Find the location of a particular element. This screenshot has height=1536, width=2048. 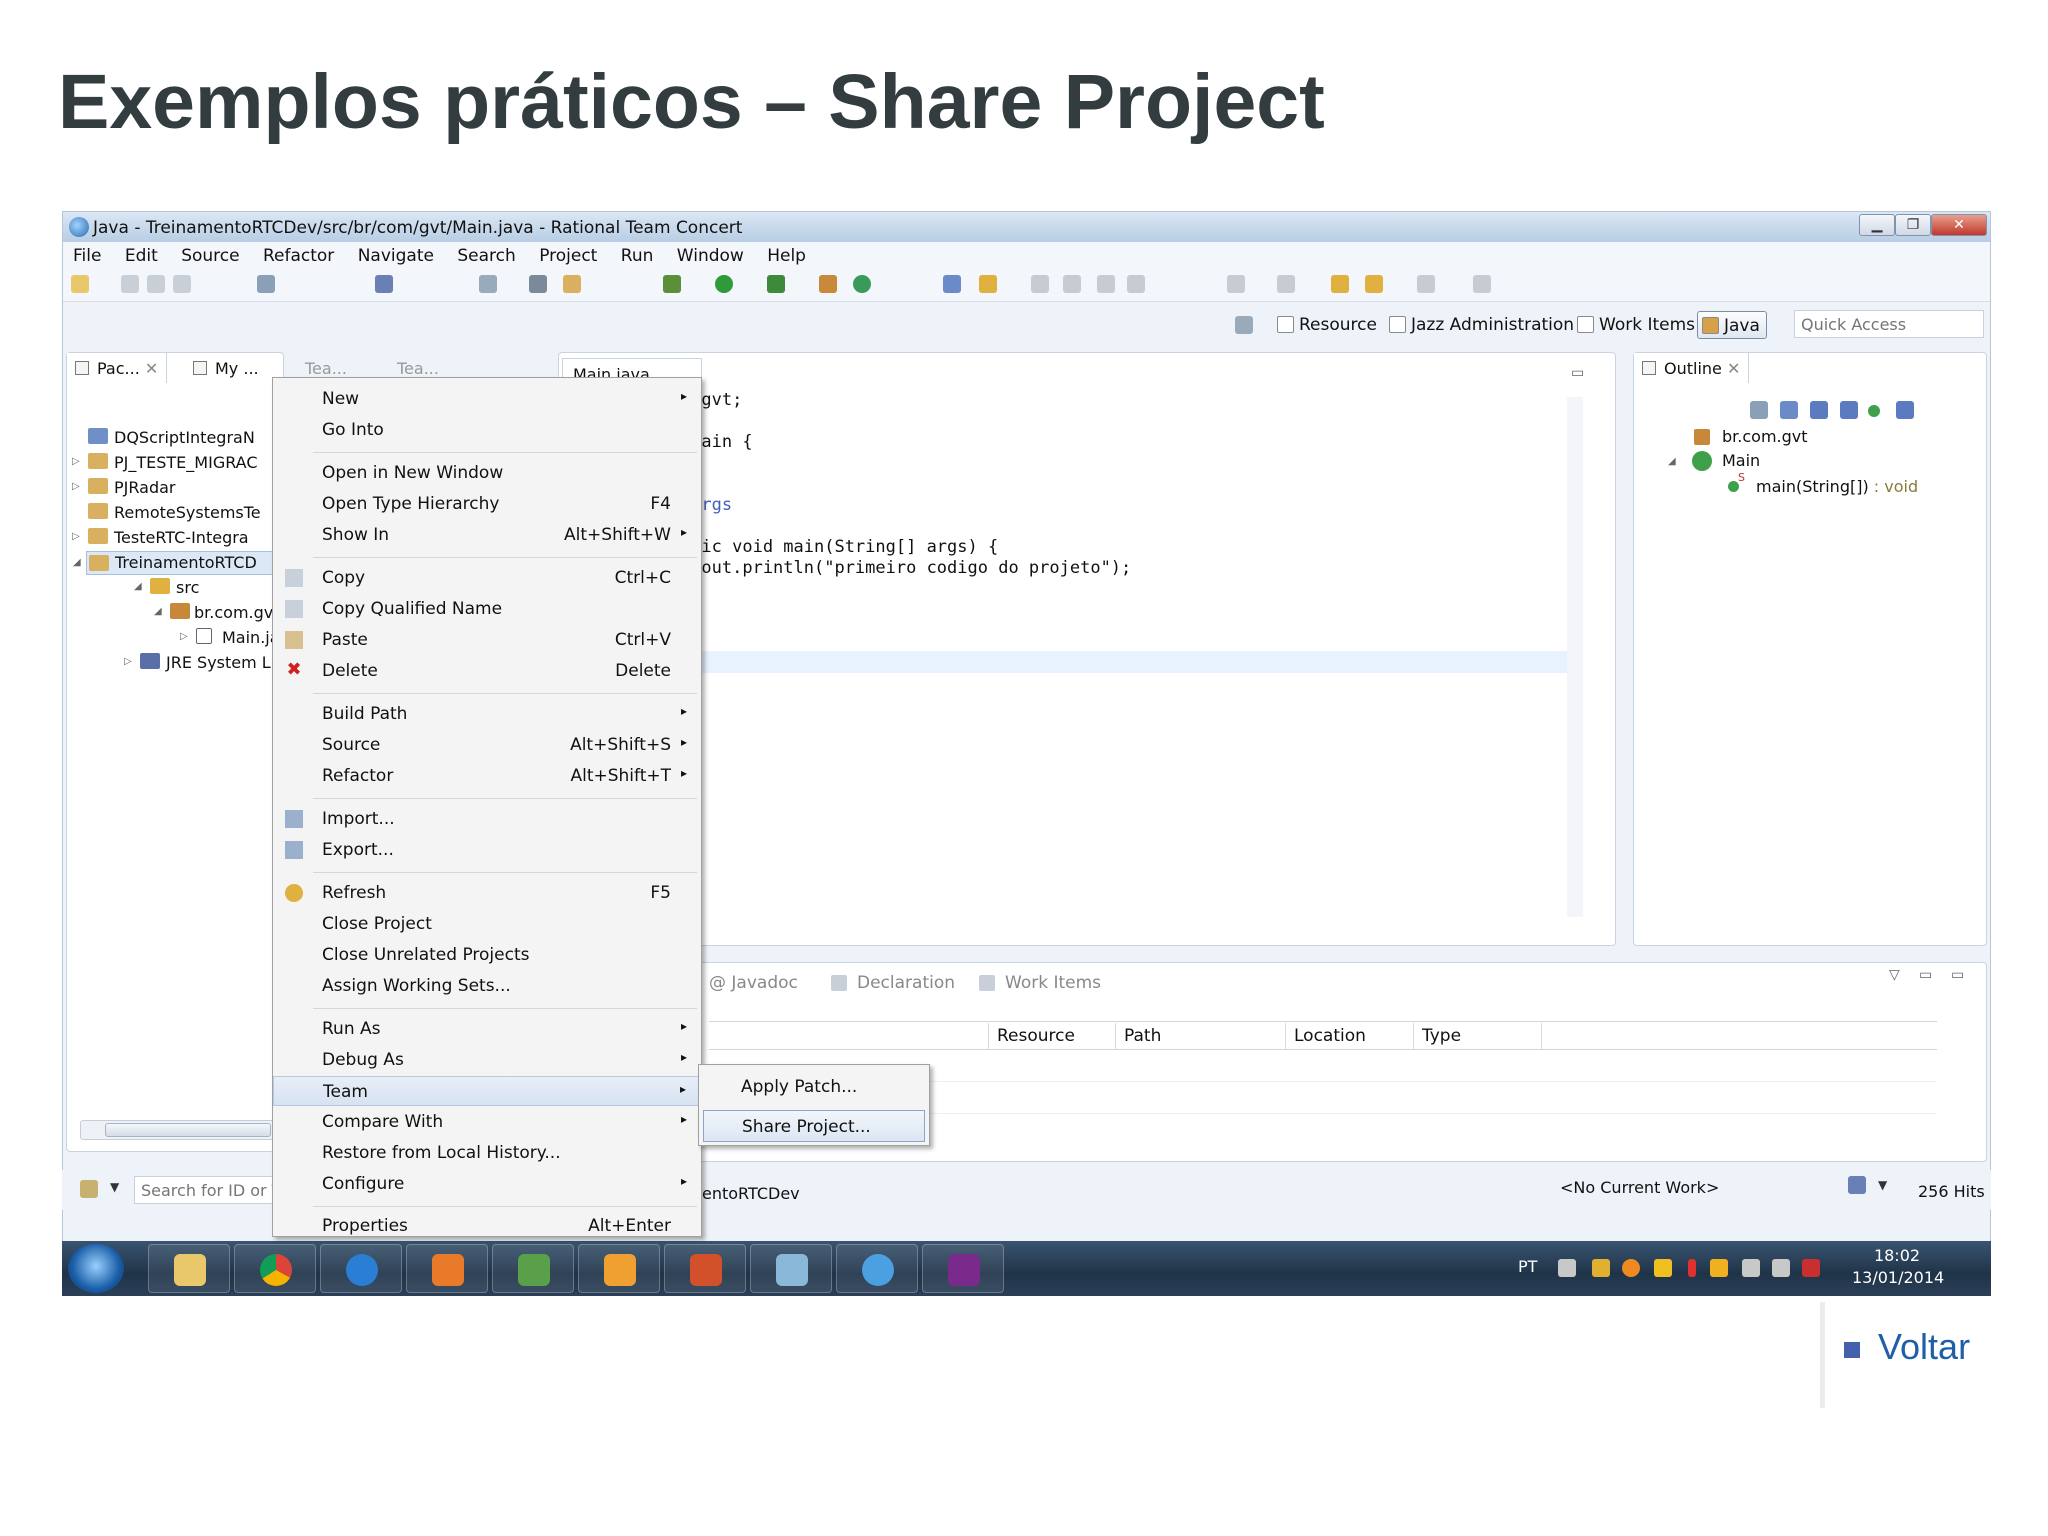

menu-item-copy-qualified-name: Copy Qualified Name is located at coordinates (487, 609).